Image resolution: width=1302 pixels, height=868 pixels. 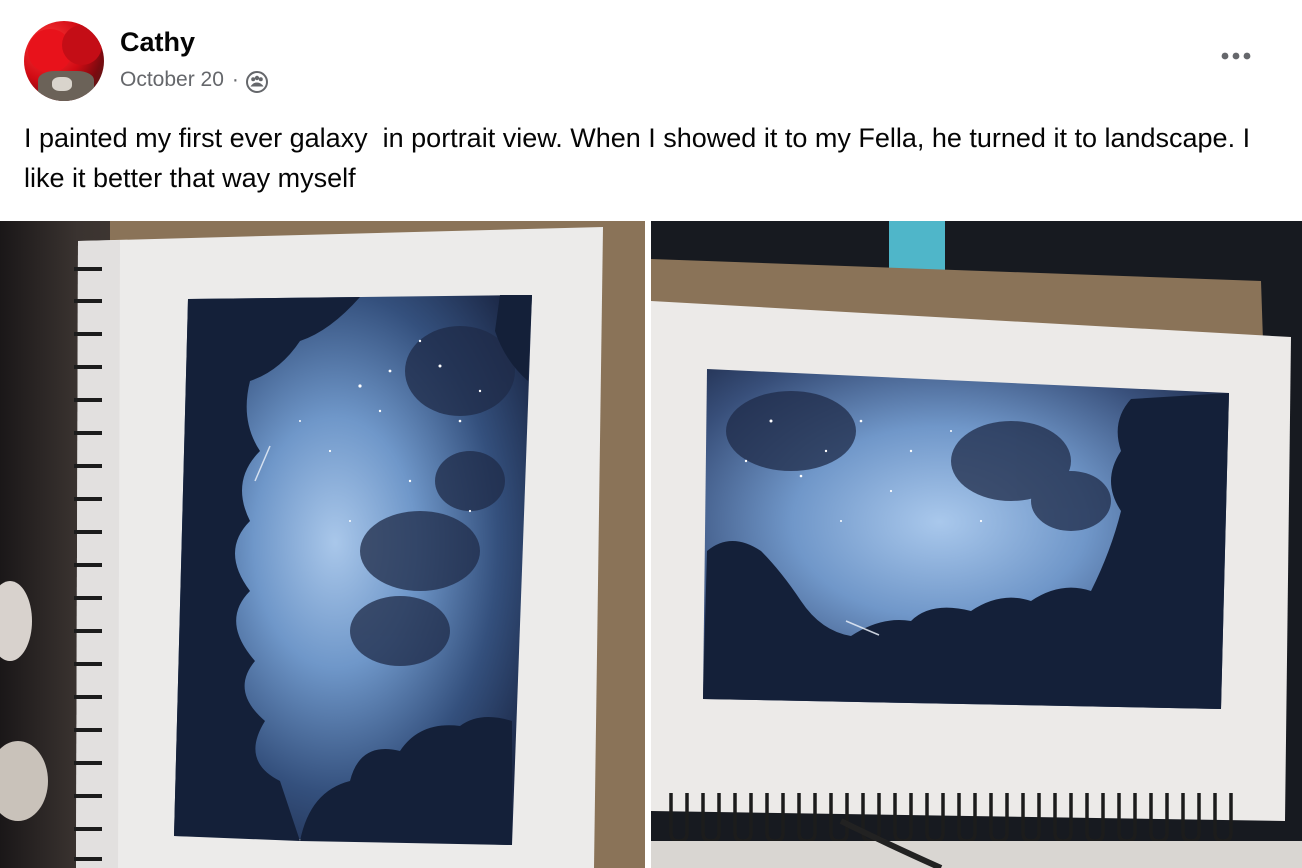 I want to click on more-horizontal-icon, so click(x=1236, y=56).